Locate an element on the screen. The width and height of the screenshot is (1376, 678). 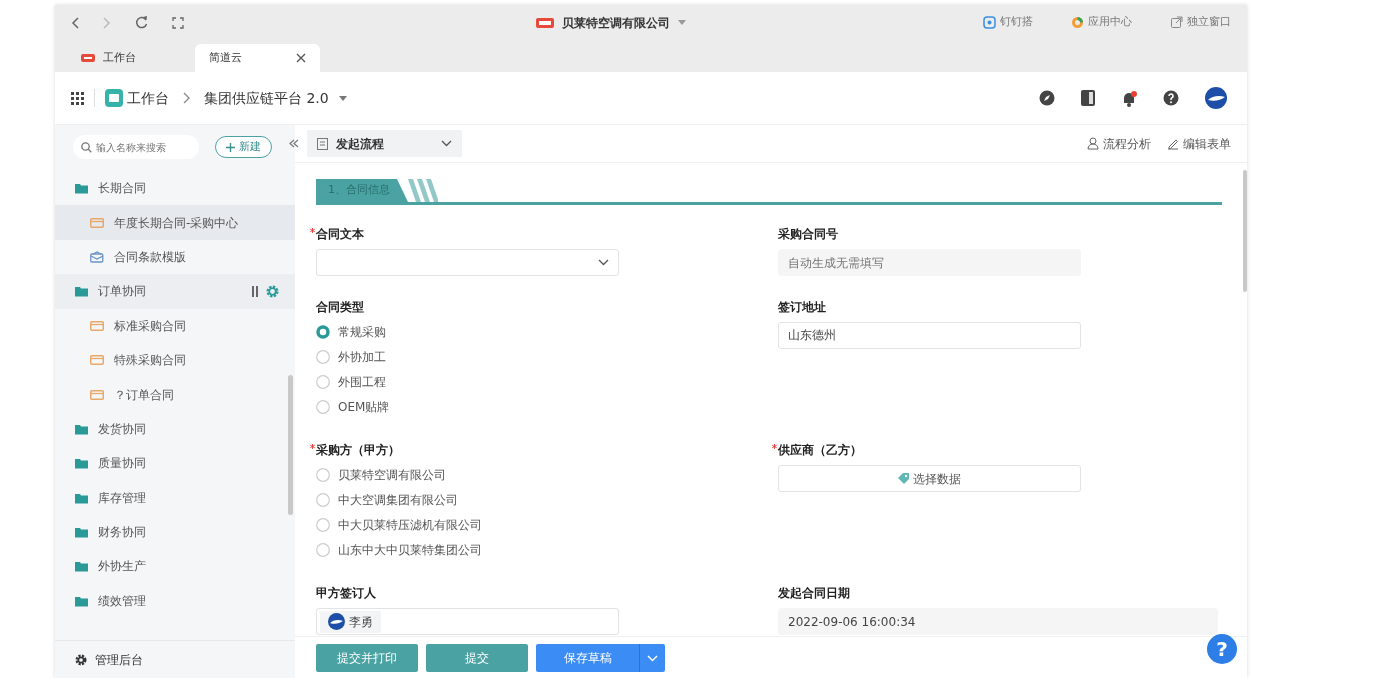
fullscreen-icon is located at coordinates (178, 22).